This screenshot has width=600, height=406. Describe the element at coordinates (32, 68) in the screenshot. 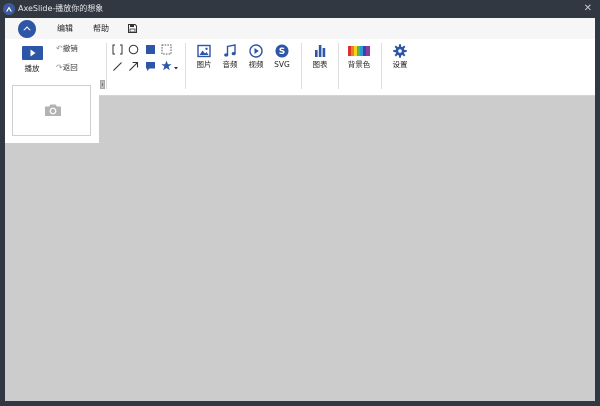

I see `play-label: 播放` at that location.